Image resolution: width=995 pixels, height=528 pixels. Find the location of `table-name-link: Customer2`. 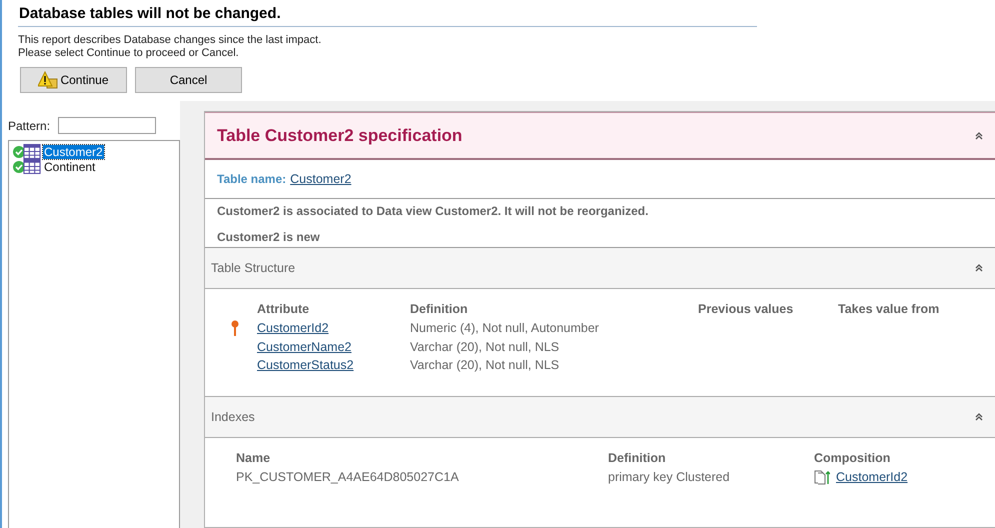

table-name-link: Customer2 is located at coordinates (321, 179).